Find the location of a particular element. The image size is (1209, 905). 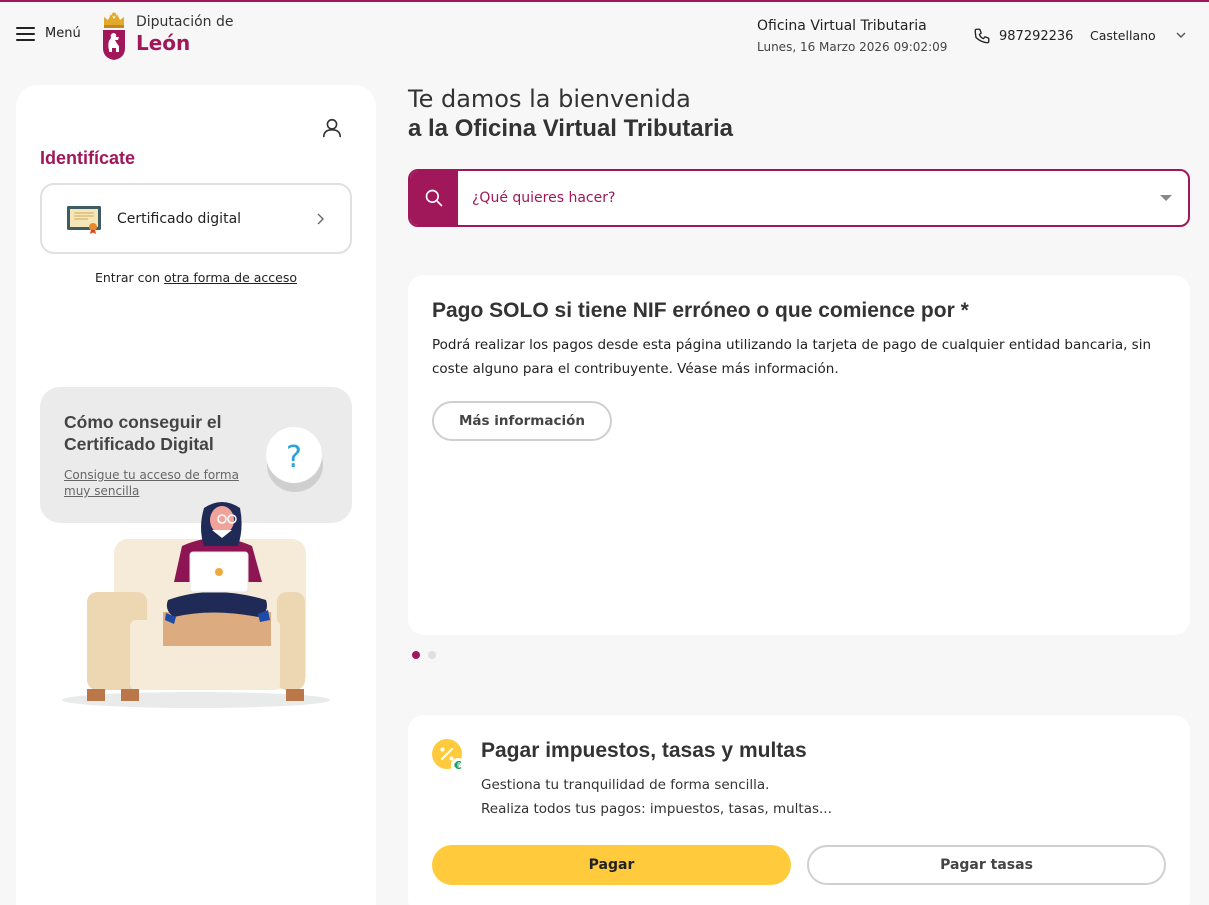

pay-button: Pagar is located at coordinates (611, 865).